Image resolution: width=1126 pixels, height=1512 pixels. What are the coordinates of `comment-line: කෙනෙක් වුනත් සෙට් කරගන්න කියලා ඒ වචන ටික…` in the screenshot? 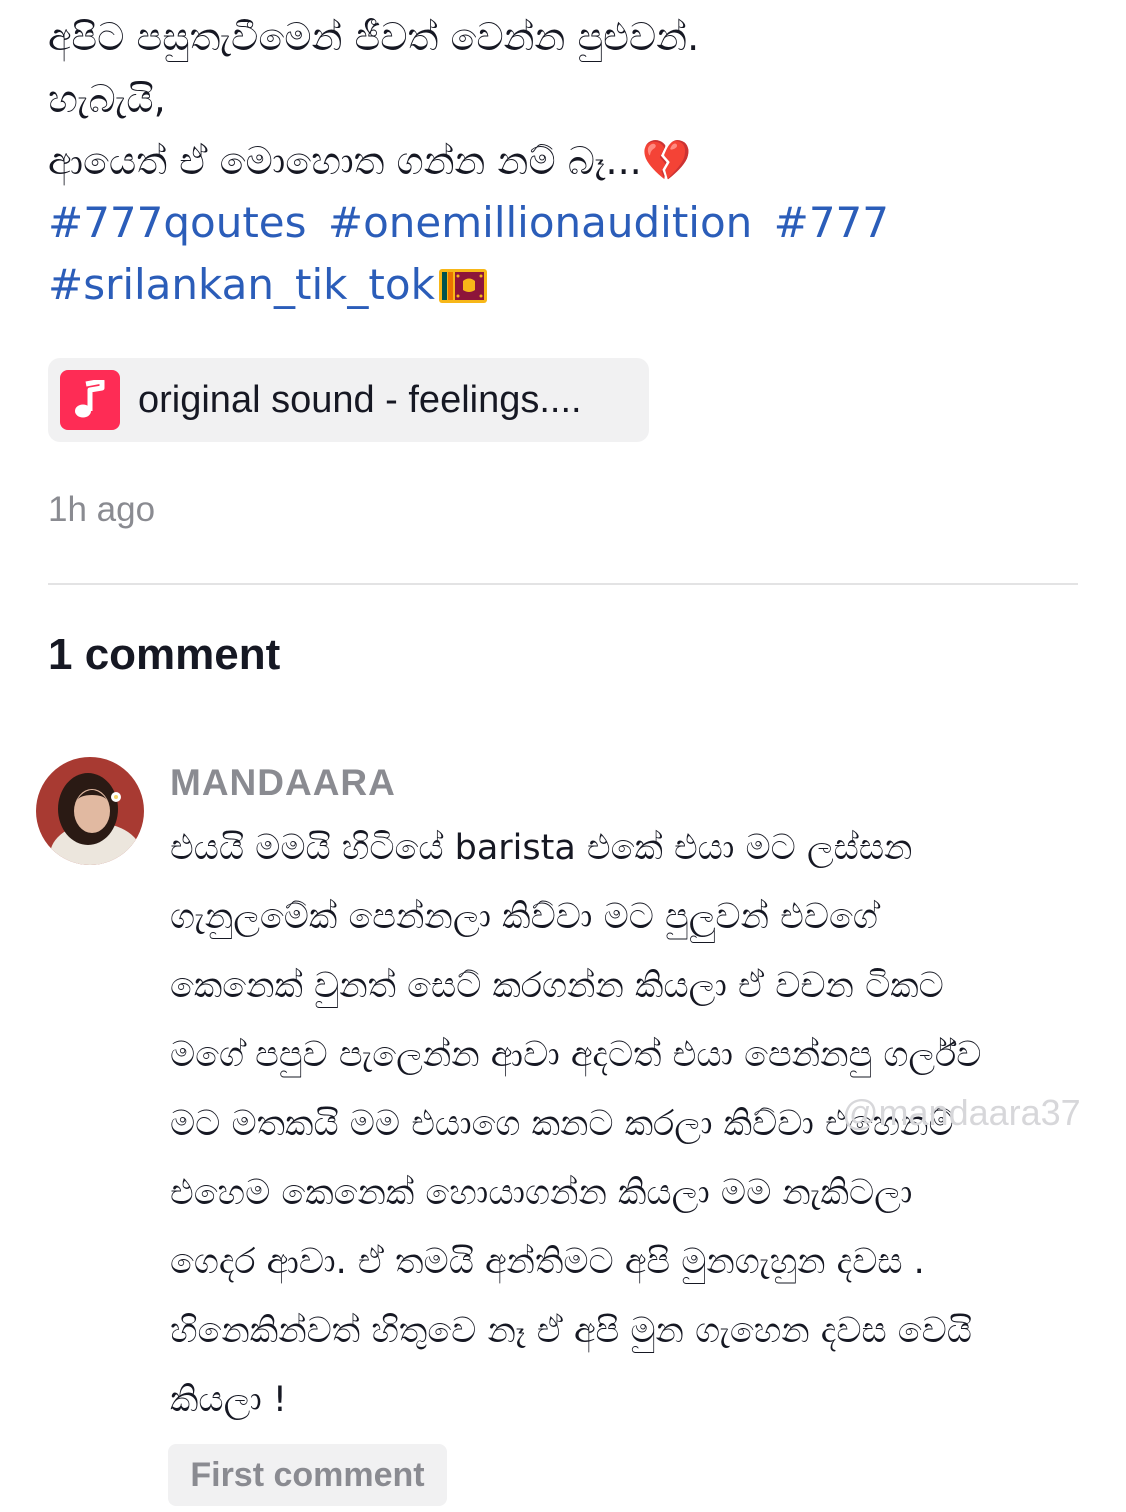 It's located at (557, 986).